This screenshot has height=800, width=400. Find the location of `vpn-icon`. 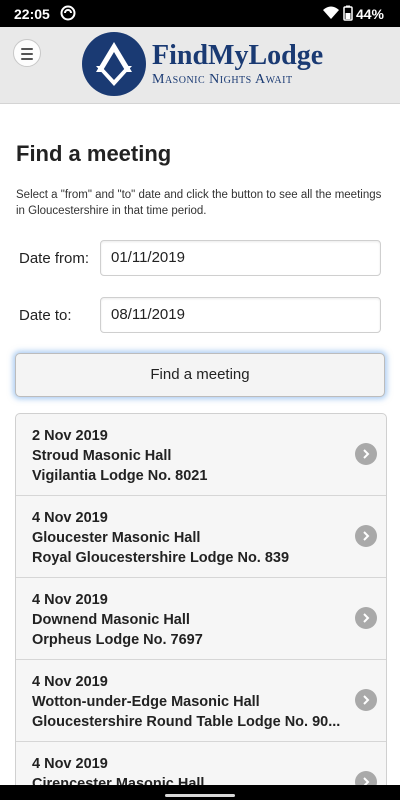

vpn-icon is located at coordinates (68, 14).